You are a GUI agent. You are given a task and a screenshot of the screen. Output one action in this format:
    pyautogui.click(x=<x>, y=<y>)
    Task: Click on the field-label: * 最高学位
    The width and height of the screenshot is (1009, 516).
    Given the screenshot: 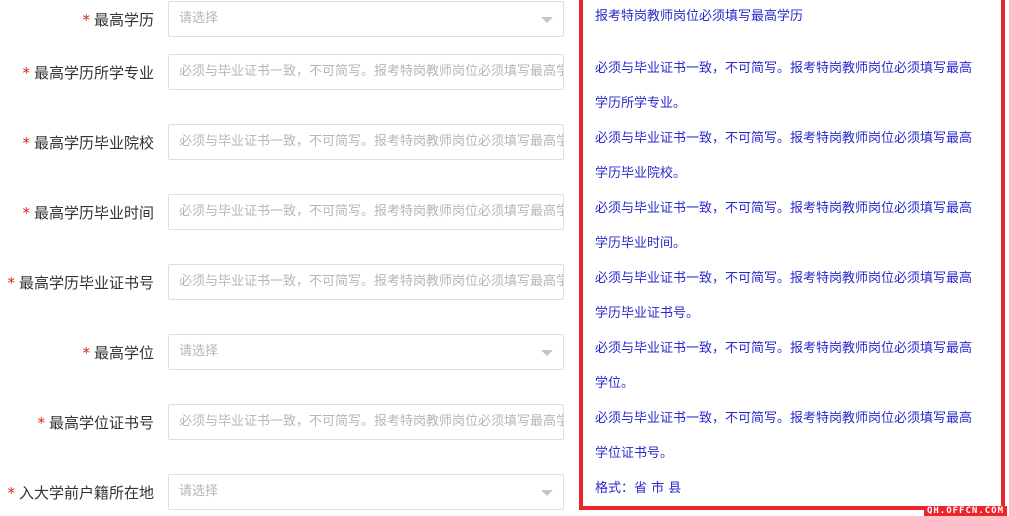 What is the action you would take?
    pyautogui.click(x=118, y=353)
    